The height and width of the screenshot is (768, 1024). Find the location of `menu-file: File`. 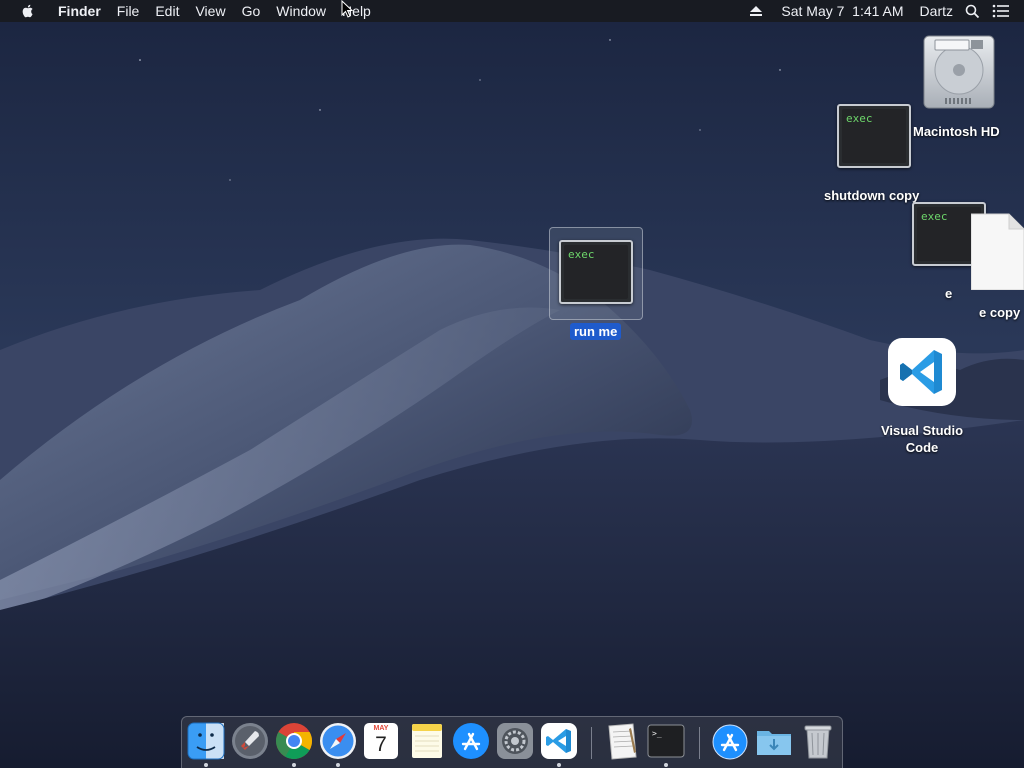

menu-file: File is located at coordinates (128, 11).